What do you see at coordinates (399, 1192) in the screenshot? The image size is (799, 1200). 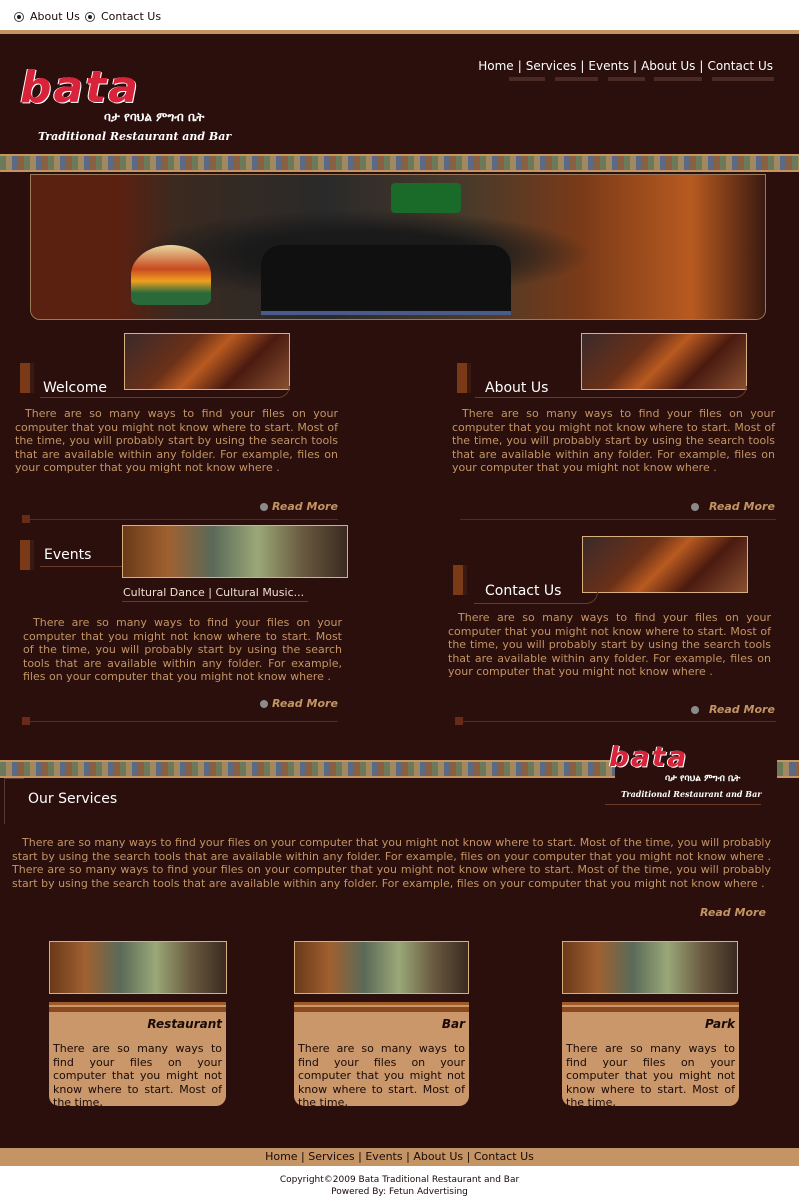 I see `footer-powered-by: Powered By: Fetun Advertising` at bounding box center [399, 1192].